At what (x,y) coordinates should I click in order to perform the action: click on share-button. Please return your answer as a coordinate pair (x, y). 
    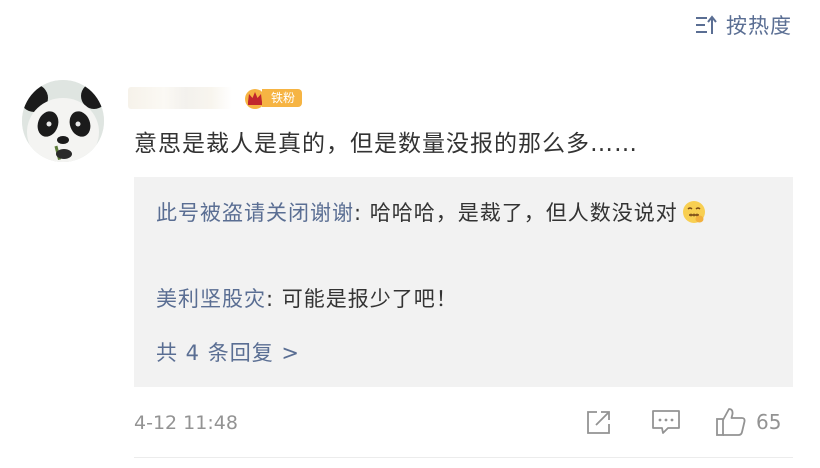
    Looking at the image, I should click on (599, 422).